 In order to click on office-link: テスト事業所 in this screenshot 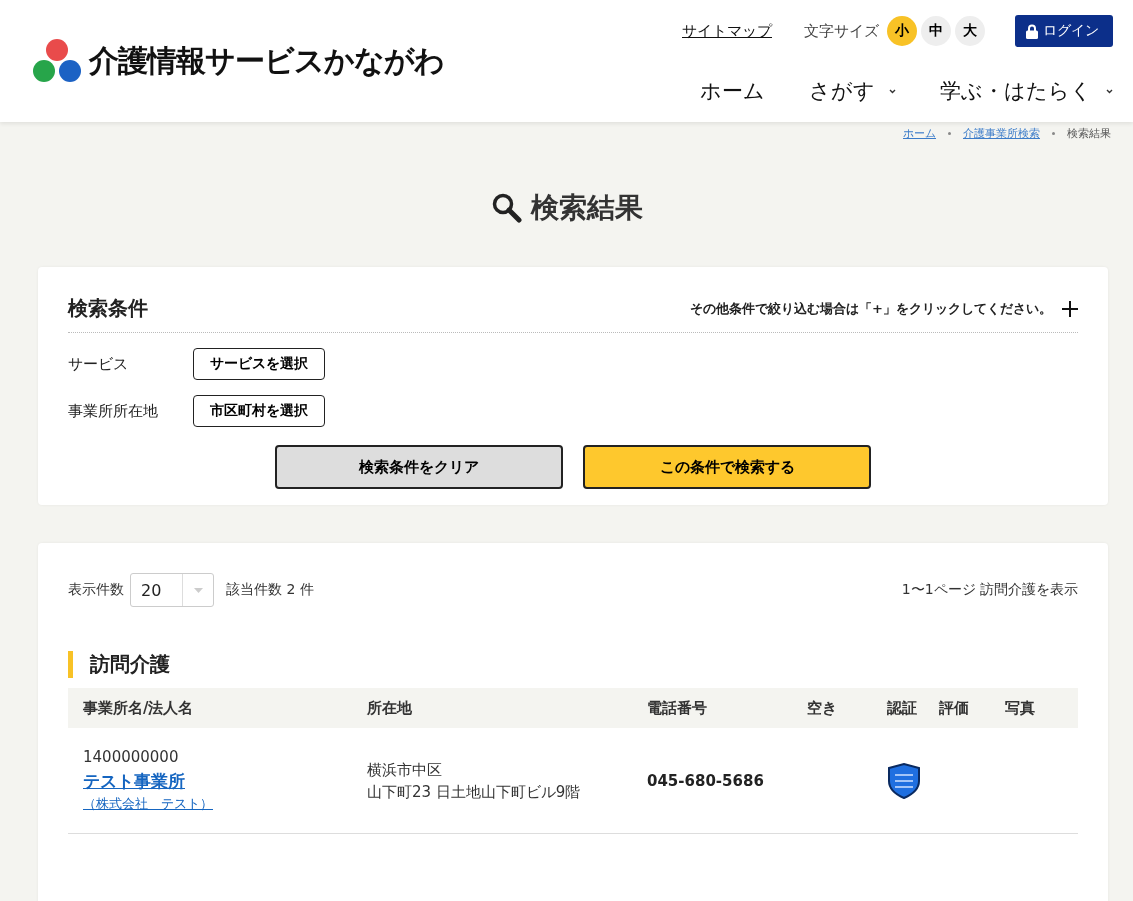, I will do `click(225, 781)`.